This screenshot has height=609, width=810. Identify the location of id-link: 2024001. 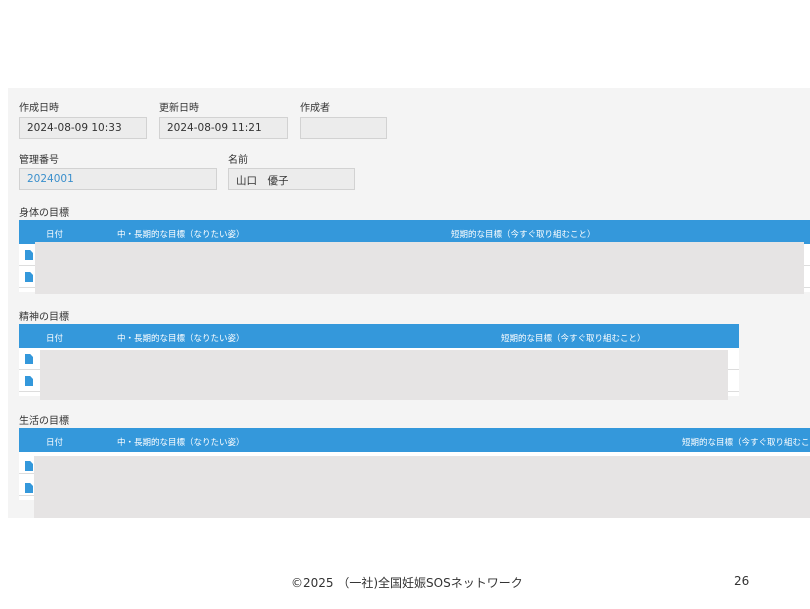
(118, 179).